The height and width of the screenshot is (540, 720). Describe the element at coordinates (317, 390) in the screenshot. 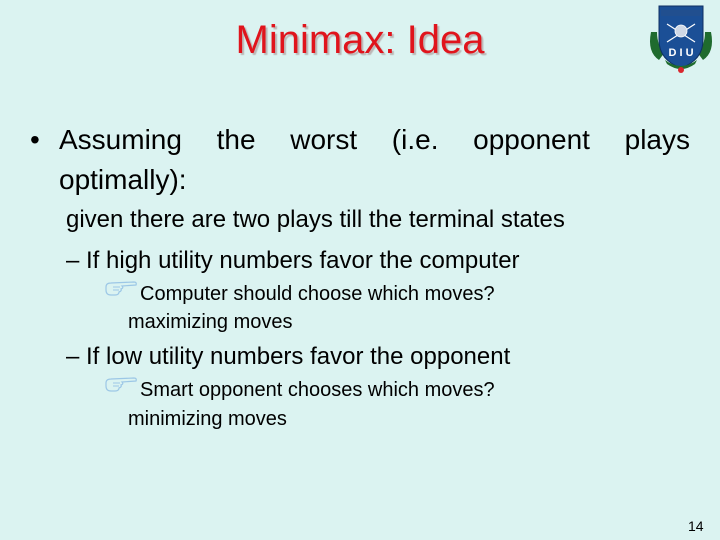

I see `sub-point-2-question: Smart opponent chooses which moves?` at that location.